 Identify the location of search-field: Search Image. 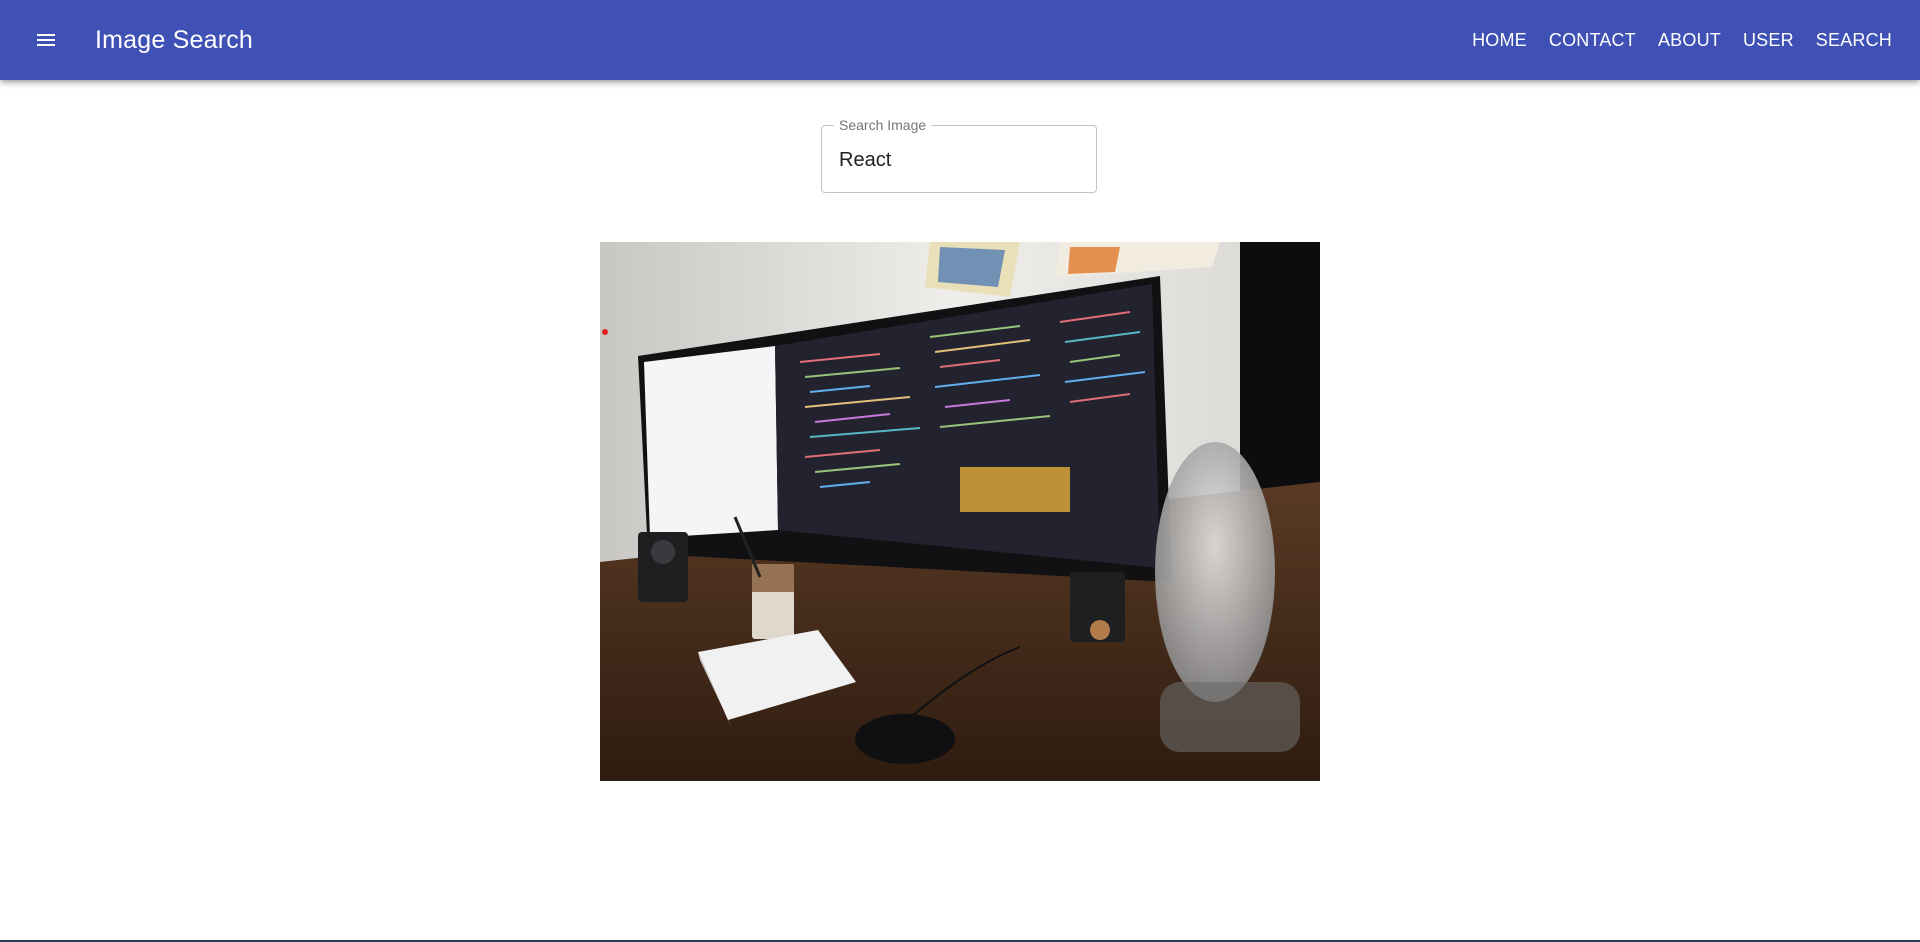
(960, 155).